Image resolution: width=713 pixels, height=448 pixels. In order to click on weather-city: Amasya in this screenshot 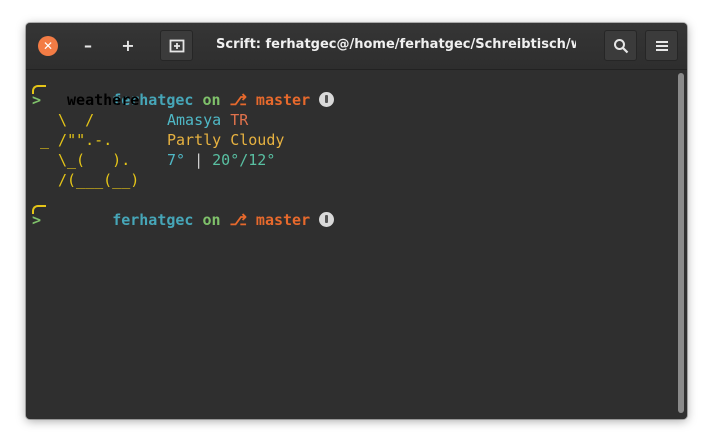, I will do `click(194, 120)`.